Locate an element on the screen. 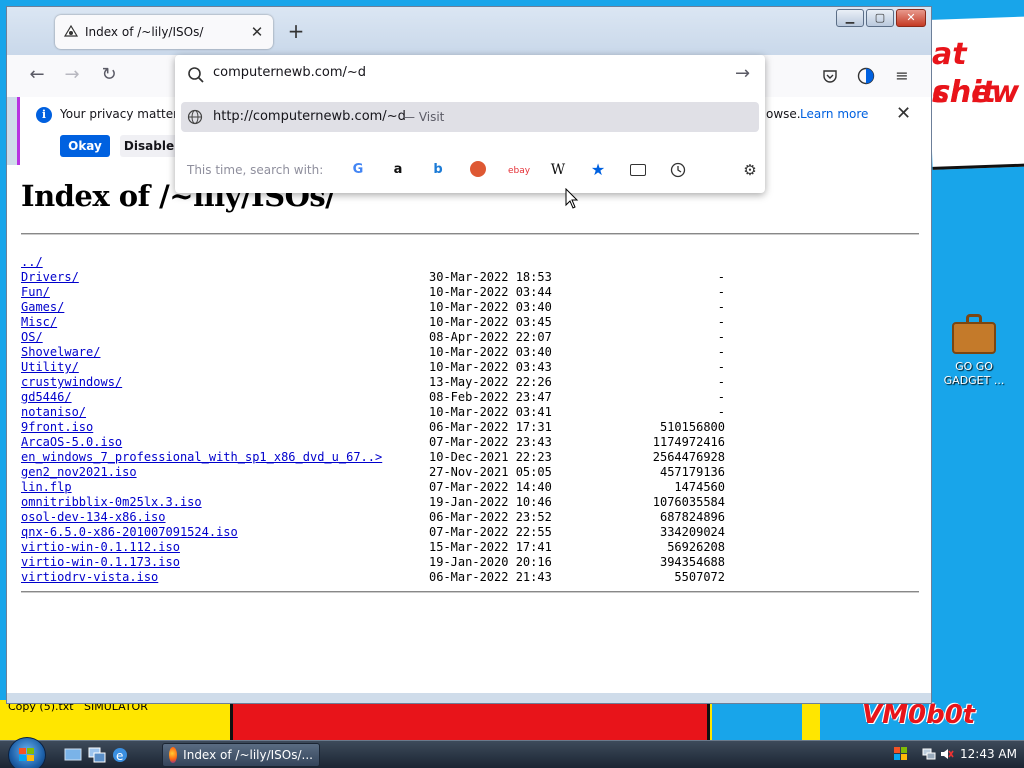  minimize-button: ▁ is located at coordinates (850, 18).